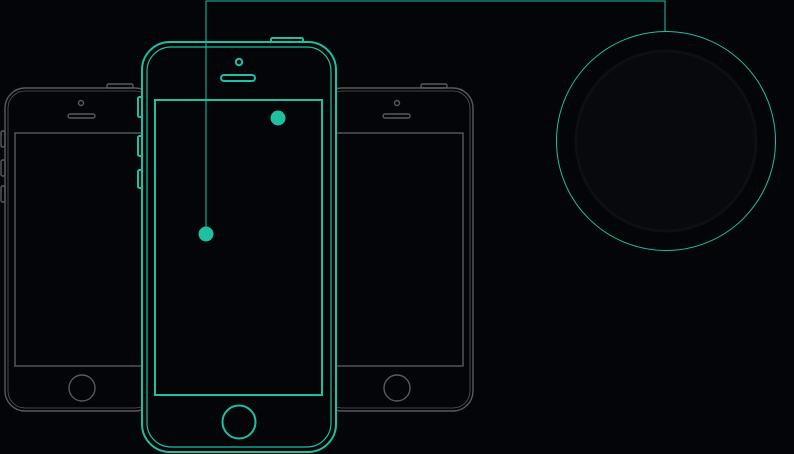 This screenshot has height=454, width=794. I want to click on left-phone-speaker, so click(81, 116).